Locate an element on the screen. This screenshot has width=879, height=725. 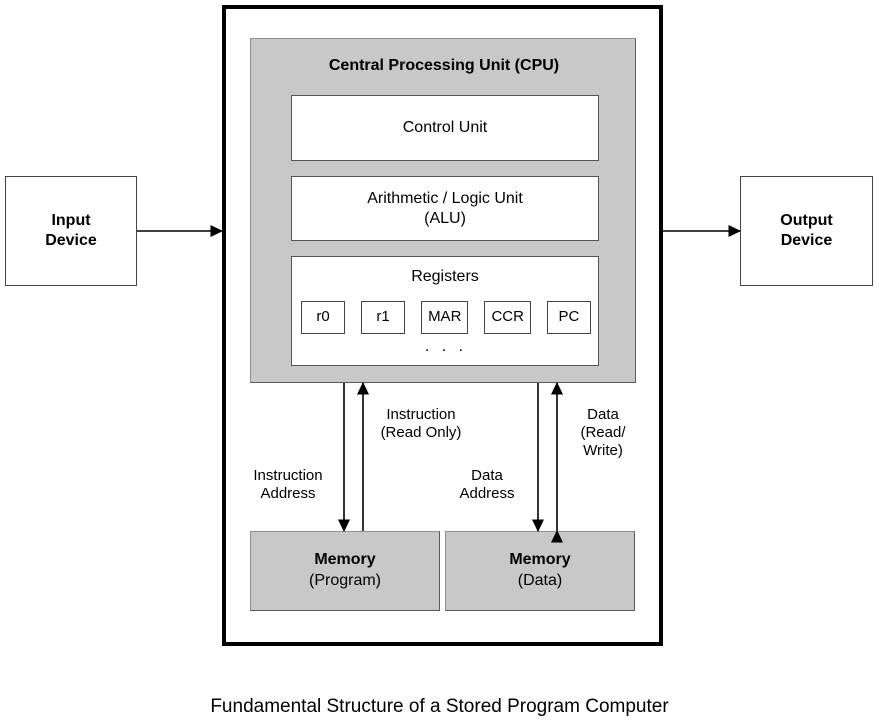
input-device-label-line1: Input is located at coordinates (71, 221).